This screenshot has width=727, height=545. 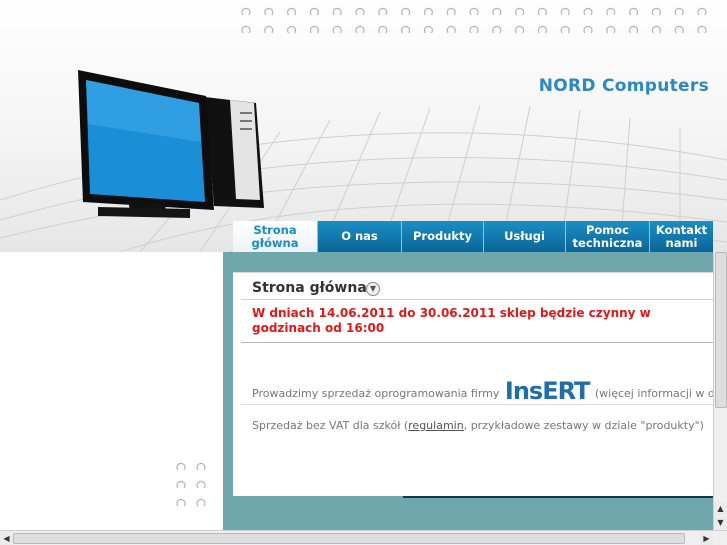 I want to click on insert-text-before: Prowadzimy sprzedaż oprogramowania firmy, so click(x=376, y=393).